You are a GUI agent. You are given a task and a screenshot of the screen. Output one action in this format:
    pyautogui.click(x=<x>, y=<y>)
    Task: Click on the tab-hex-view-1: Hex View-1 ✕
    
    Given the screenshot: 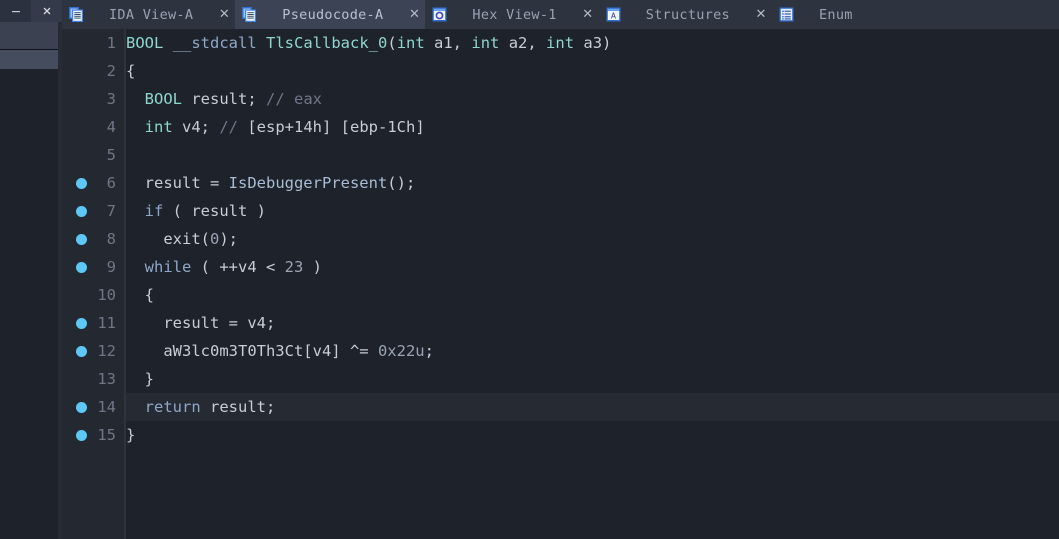 What is the action you would take?
    pyautogui.click(x=511, y=14)
    